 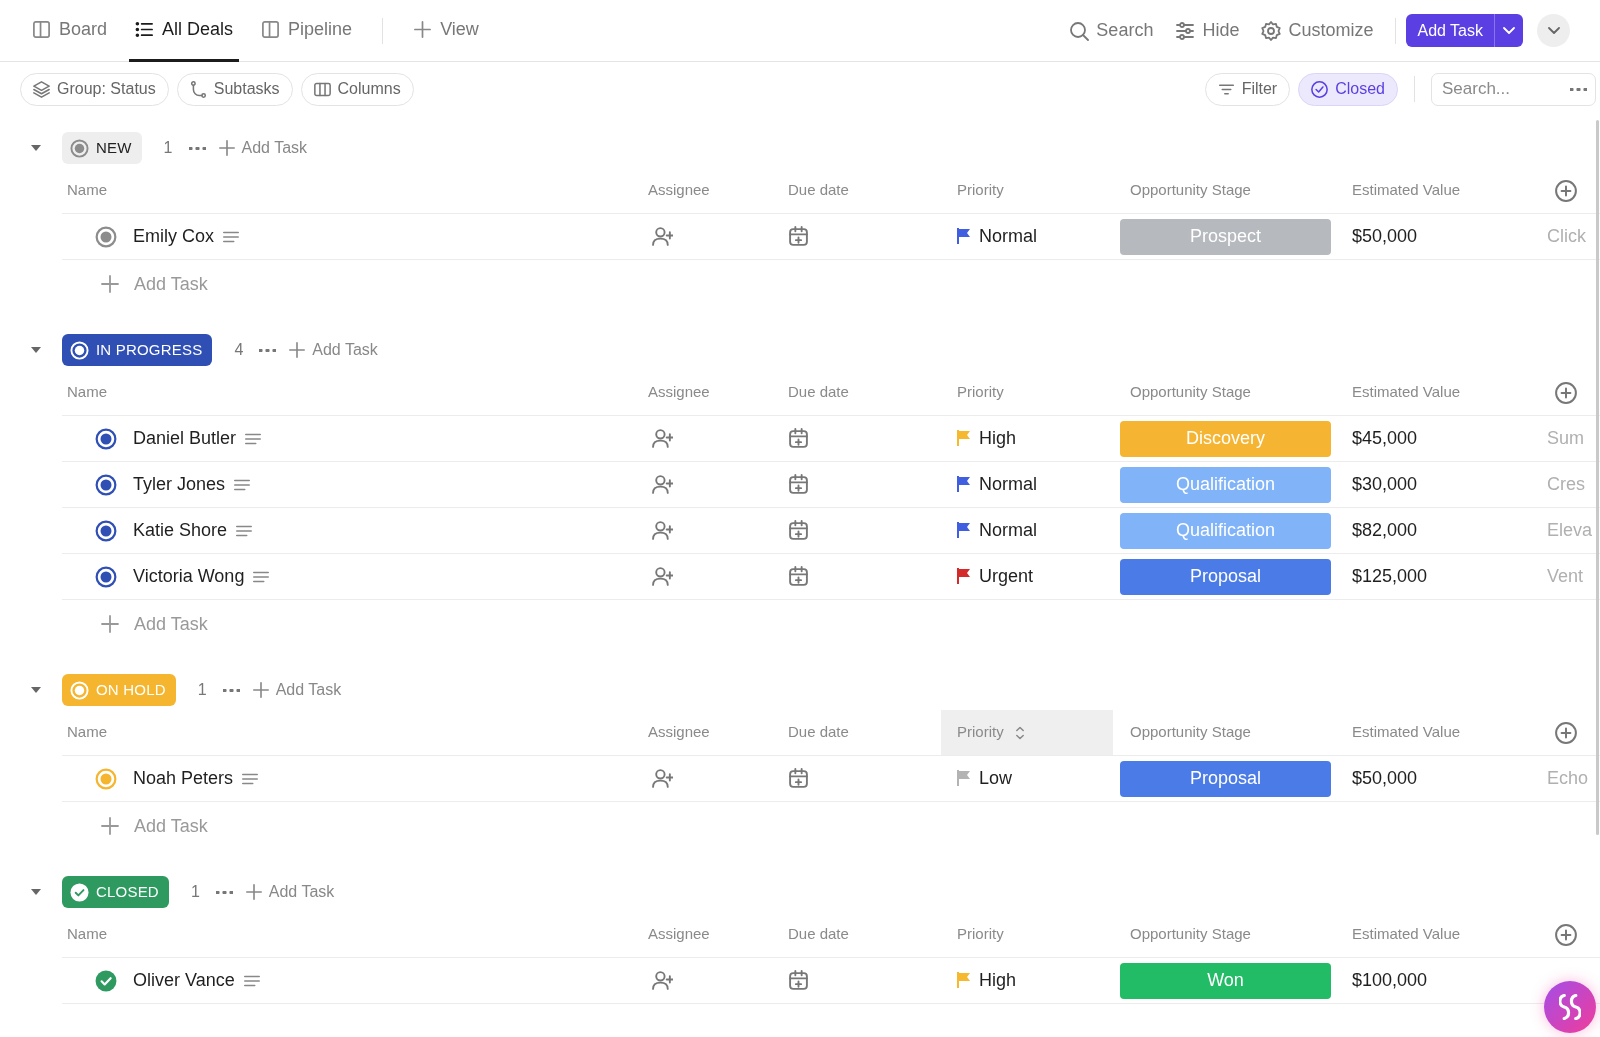 What do you see at coordinates (184, 980) in the screenshot?
I see `task-name: Oliver Vance` at bounding box center [184, 980].